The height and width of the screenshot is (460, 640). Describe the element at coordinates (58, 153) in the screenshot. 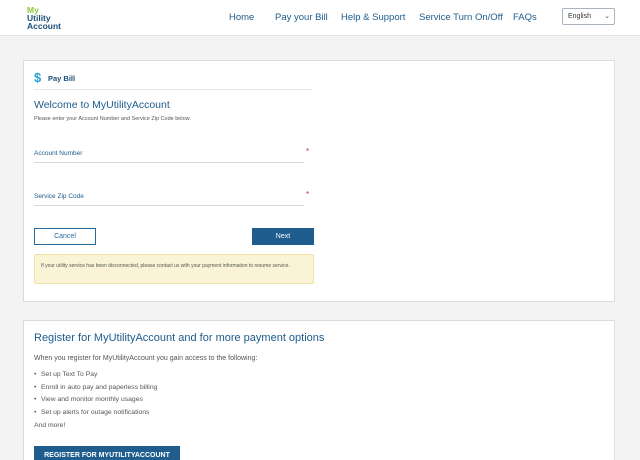

I see `account-number-field: Account Number` at that location.